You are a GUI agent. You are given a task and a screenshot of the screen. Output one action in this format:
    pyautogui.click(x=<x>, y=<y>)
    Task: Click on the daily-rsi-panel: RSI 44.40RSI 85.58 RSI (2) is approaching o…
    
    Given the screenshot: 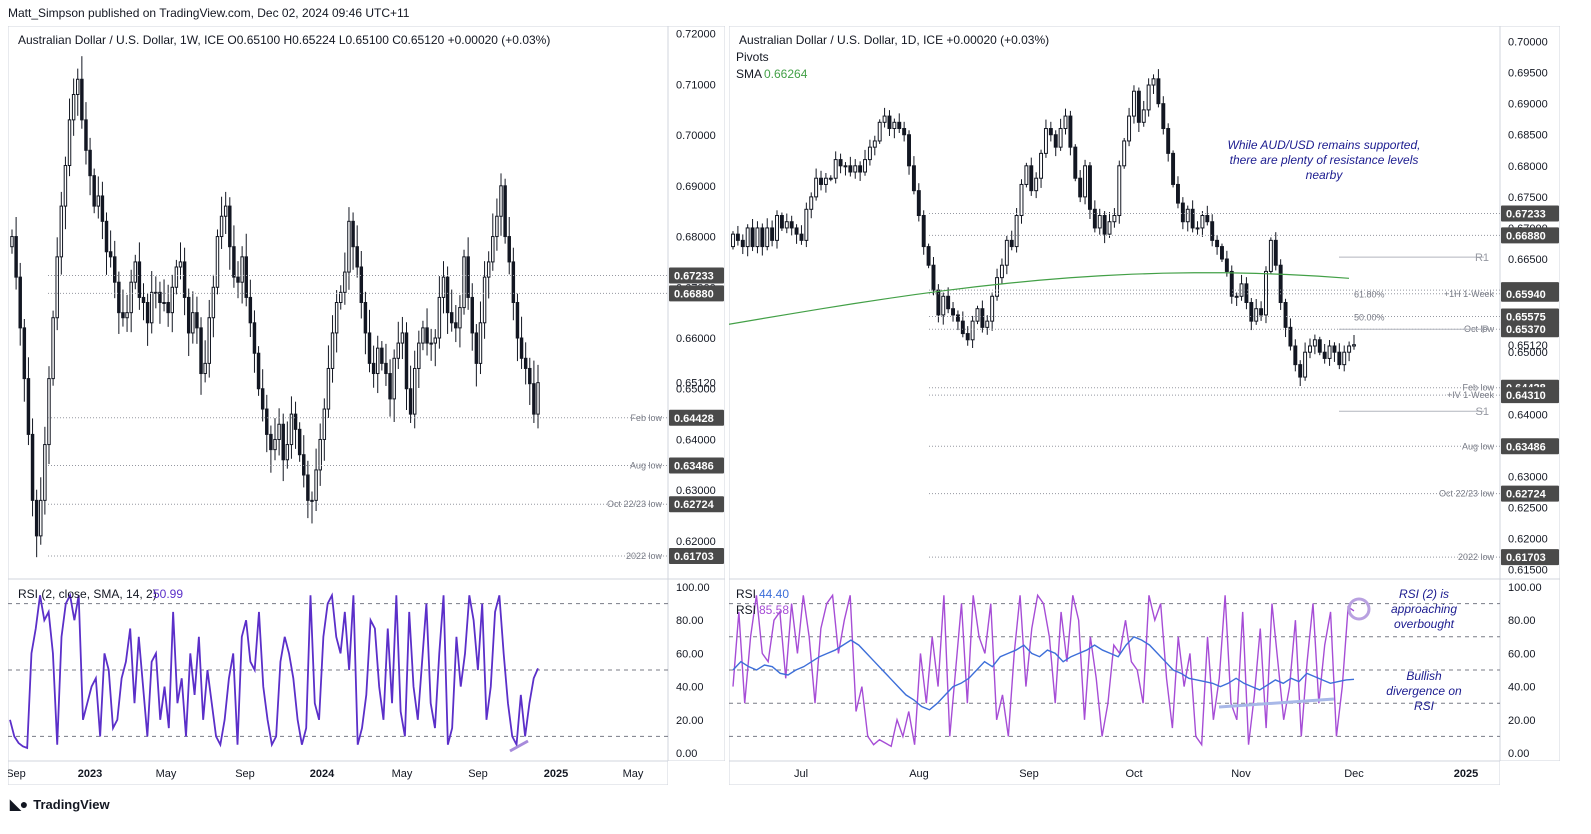 What is the action you would take?
    pyautogui.click(x=1114, y=670)
    